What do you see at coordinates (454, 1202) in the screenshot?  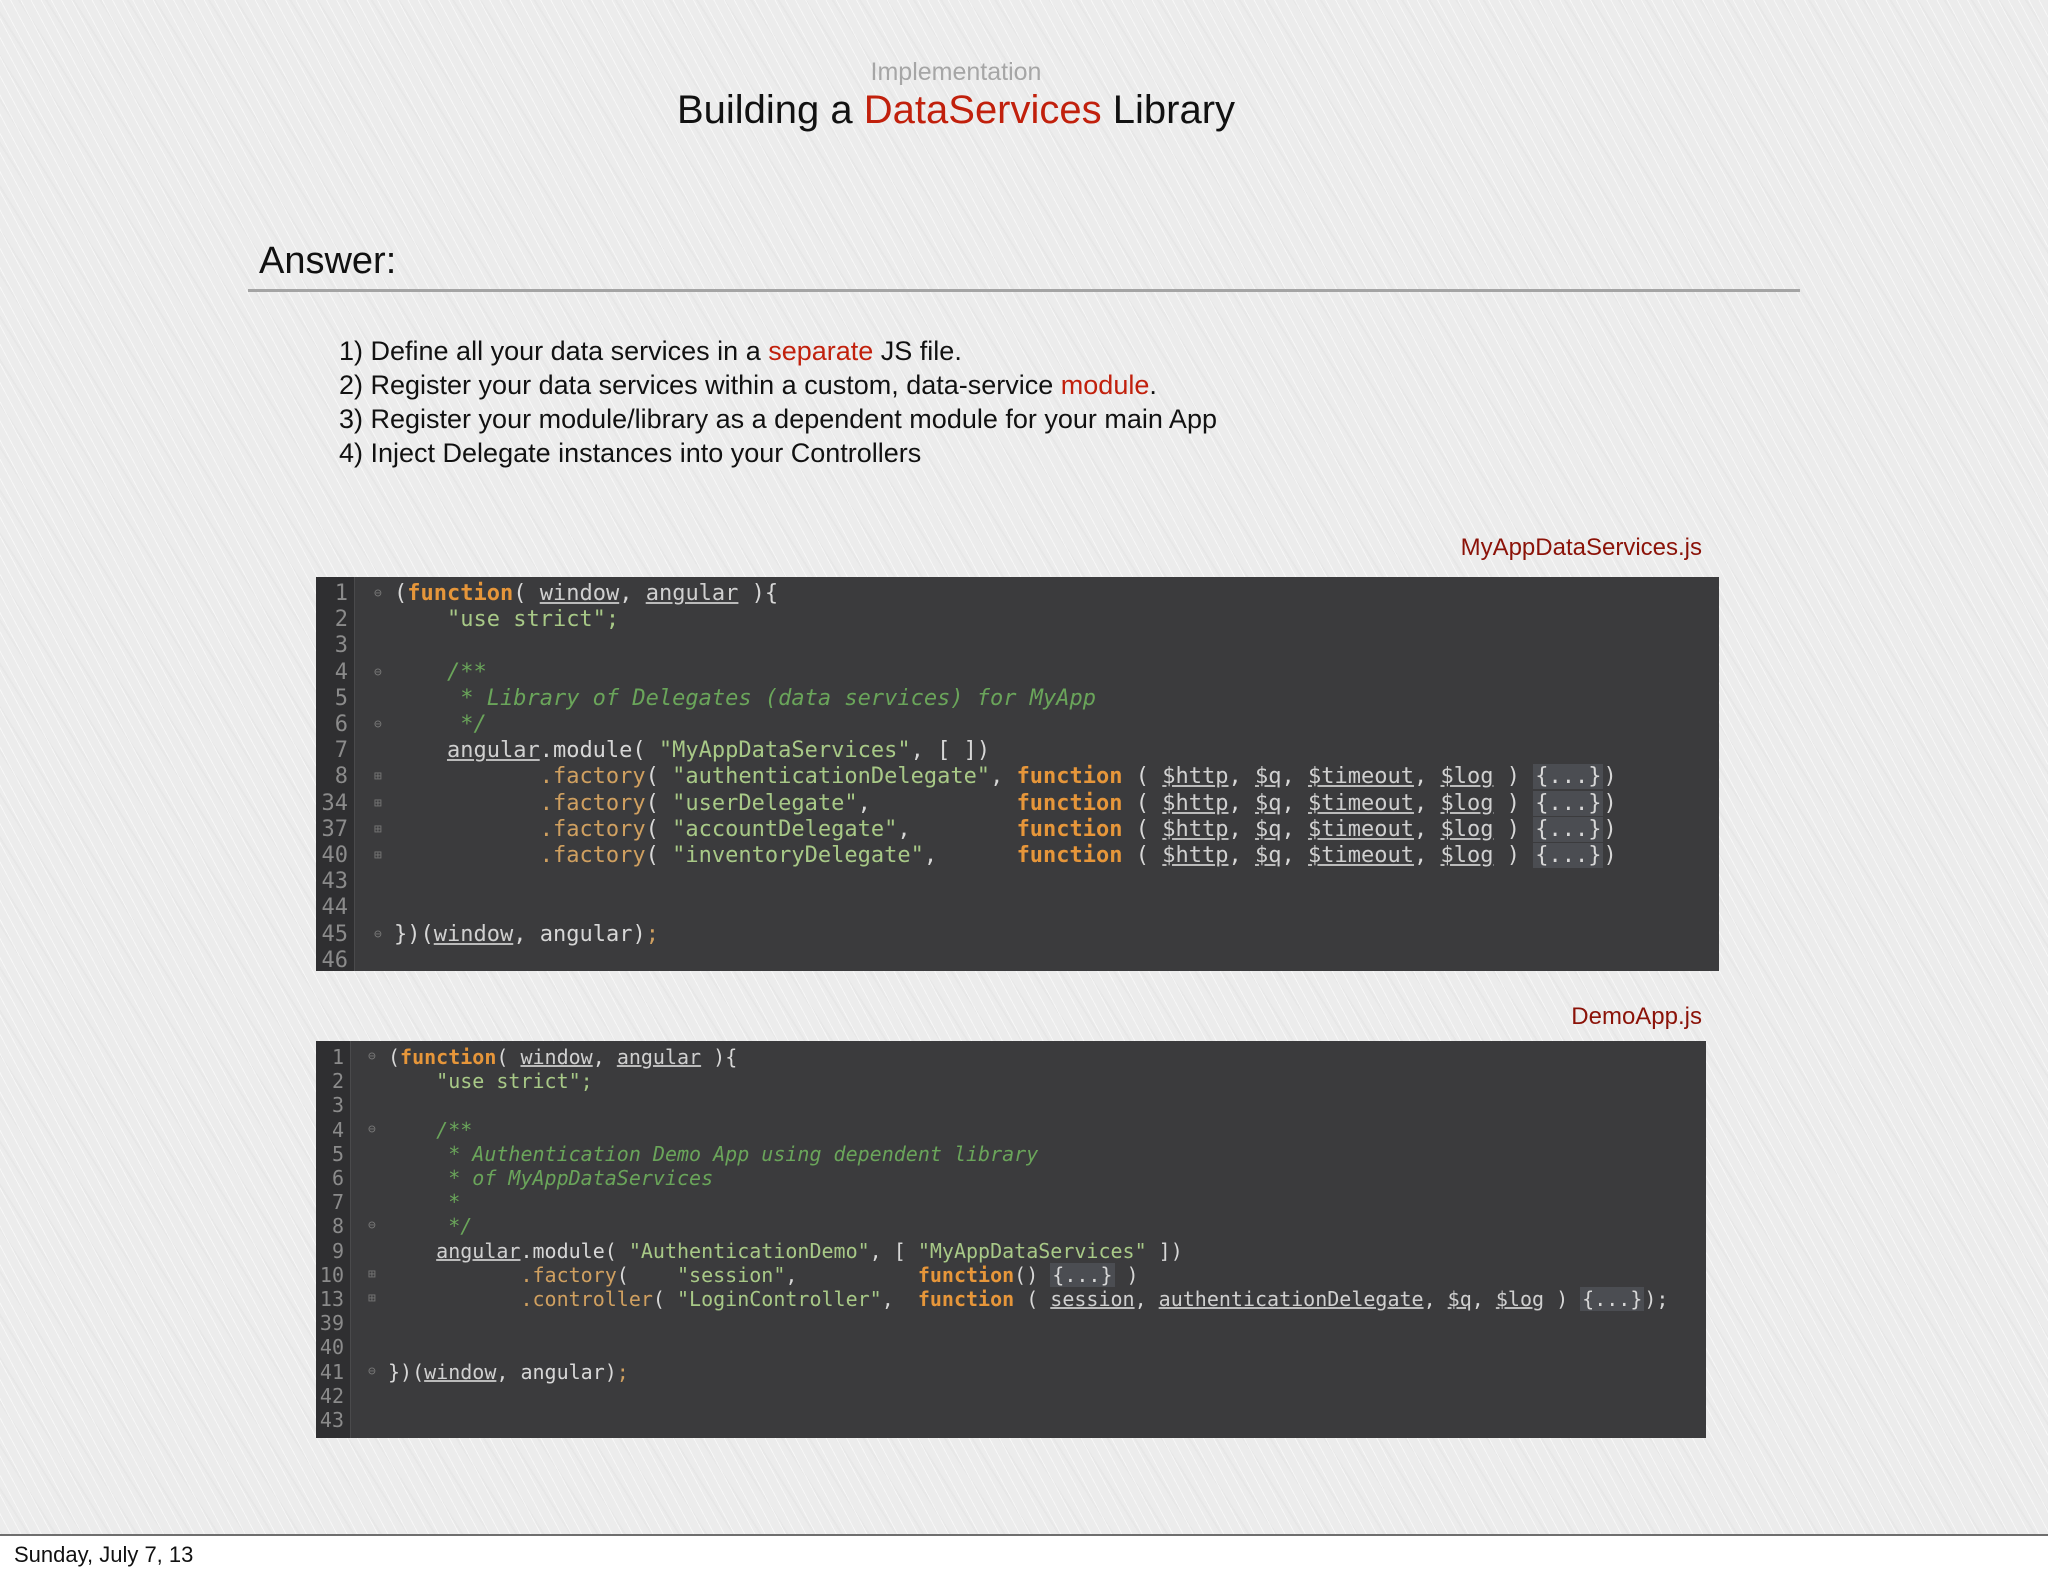 I see `code-text: *` at bounding box center [454, 1202].